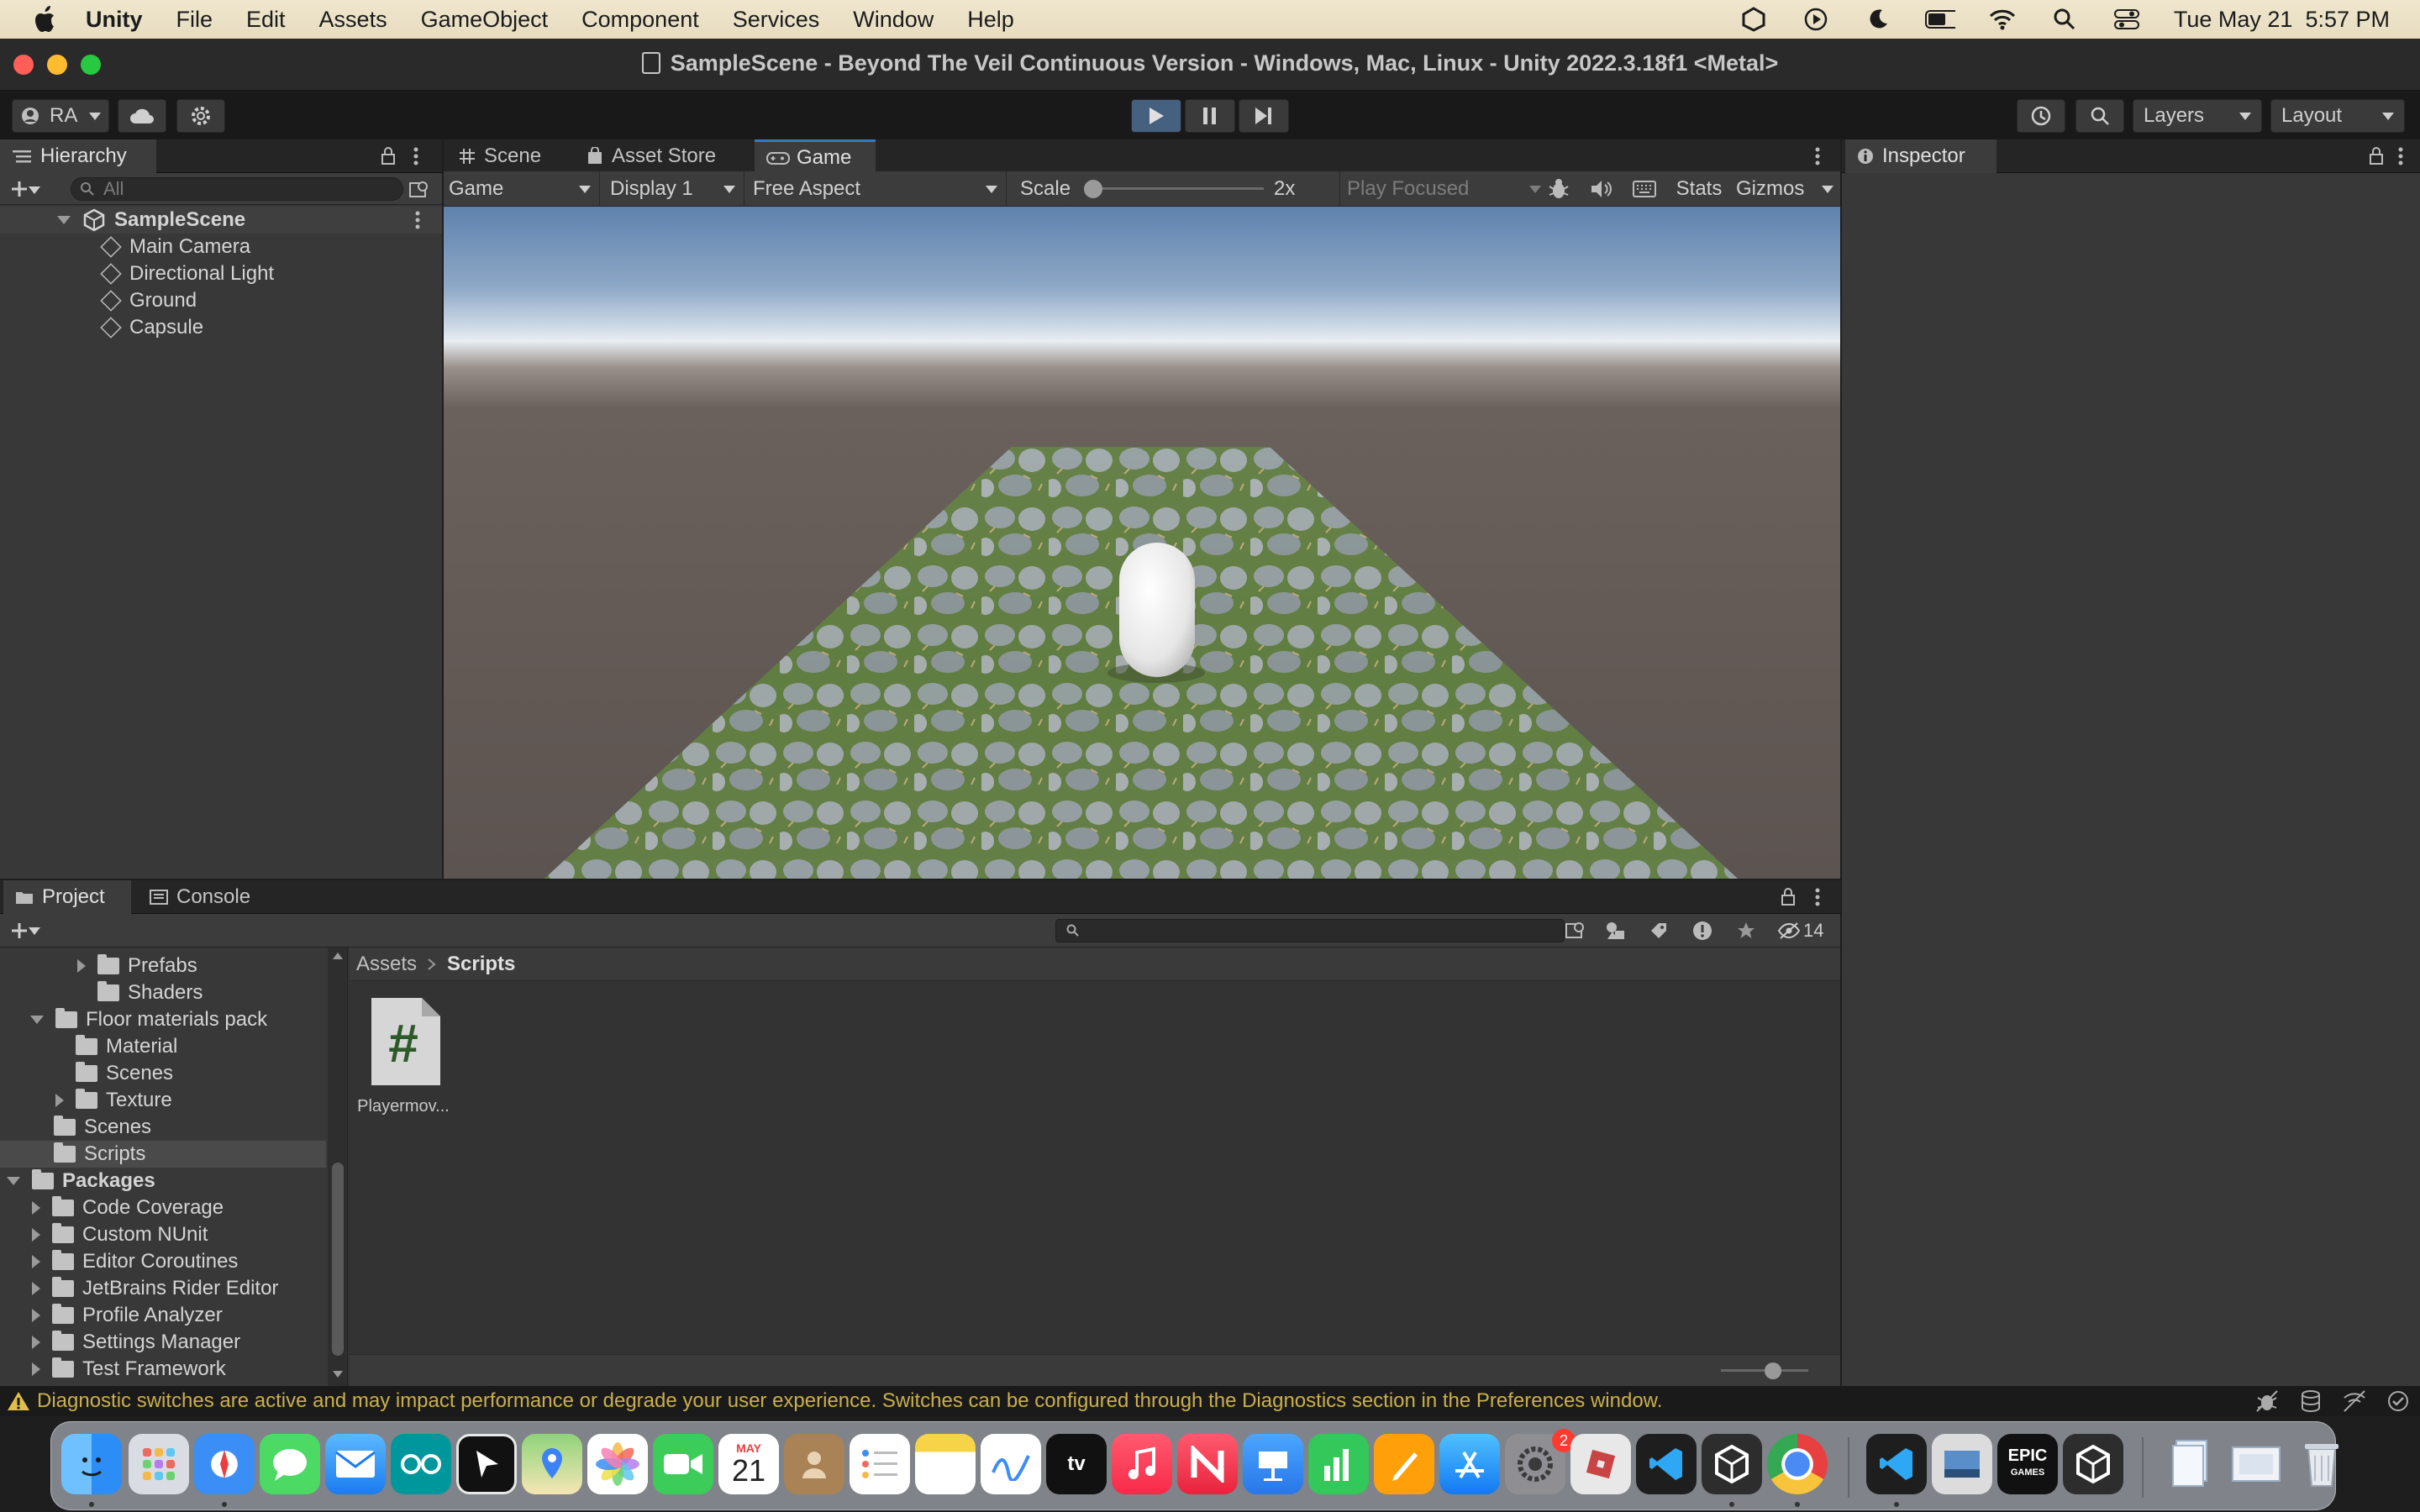 The width and height of the screenshot is (2420, 1512). What do you see at coordinates (1404, 1464) in the screenshot?
I see `pages-icon` at bounding box center [1404, 1464].